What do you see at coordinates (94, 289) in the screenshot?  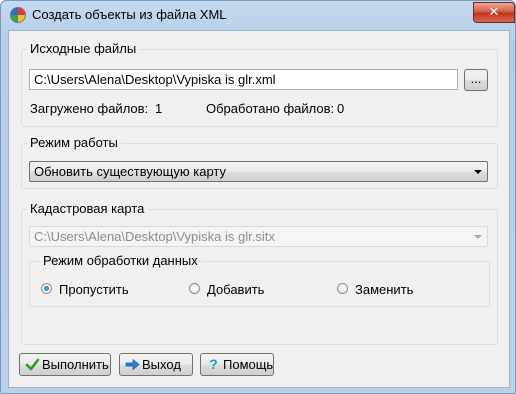 I see `radio-skip-label: Пропустить` at bounding box center [94, 289].